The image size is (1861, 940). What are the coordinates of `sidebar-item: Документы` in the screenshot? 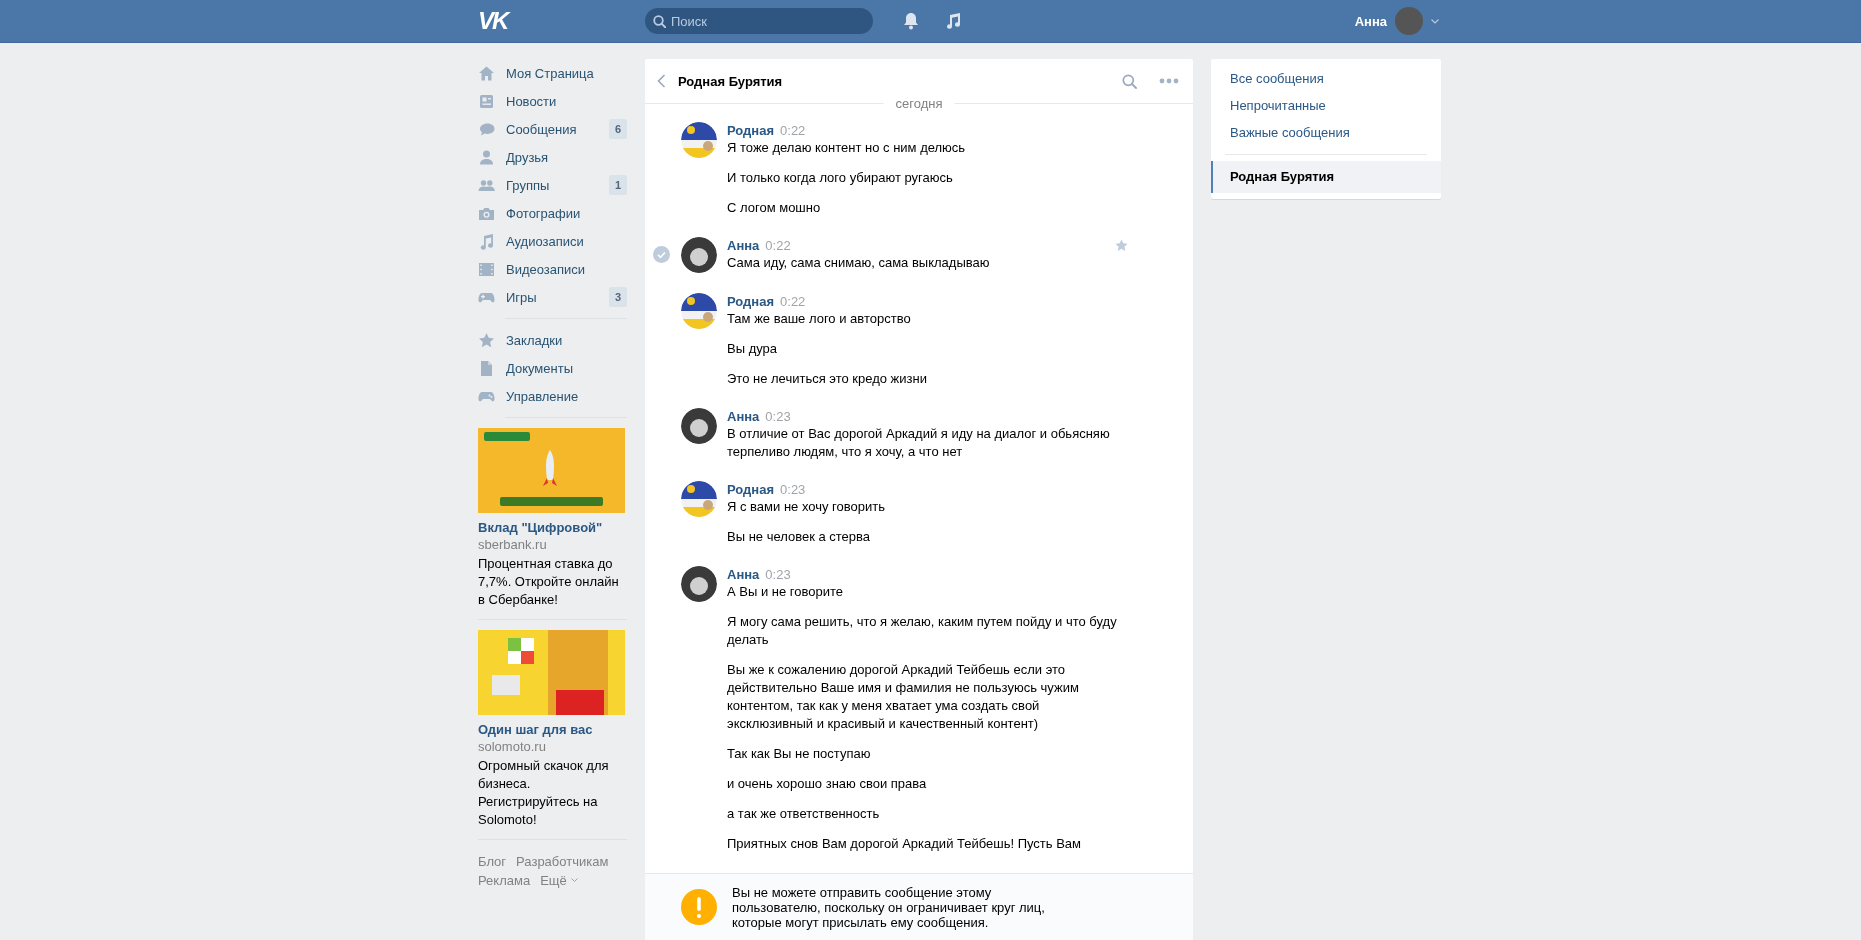 It's located at (552, 368).